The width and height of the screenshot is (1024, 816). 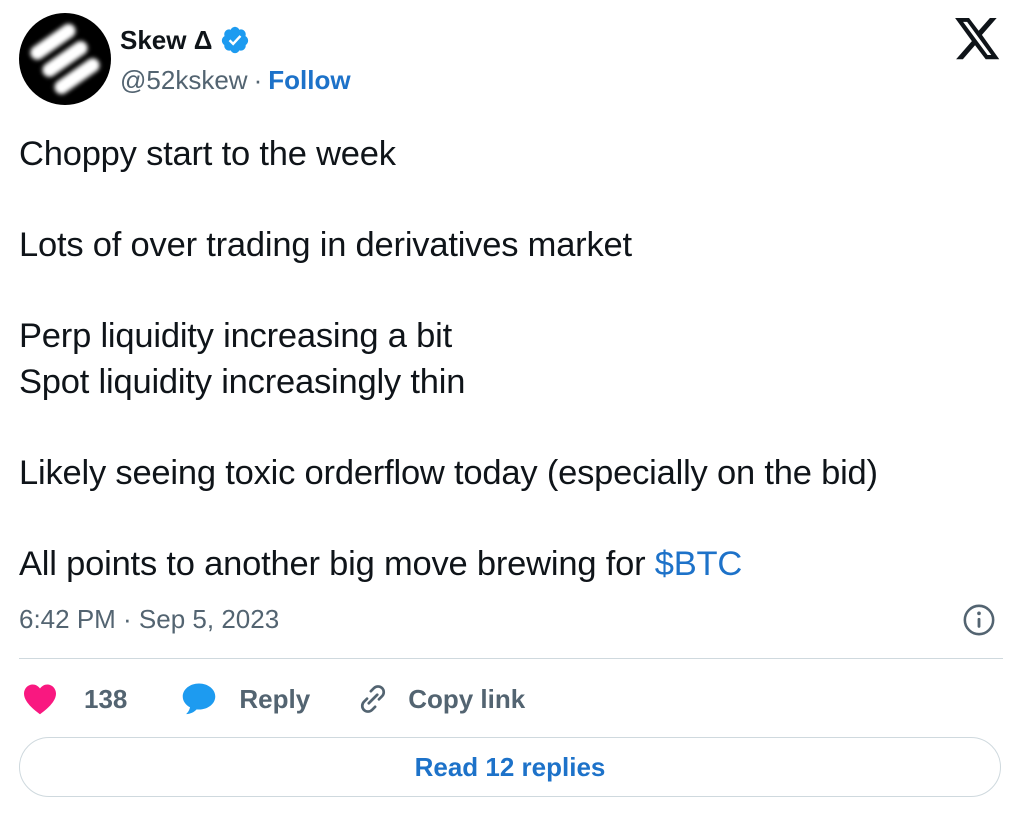 I want to click on copy-link-button: Copy link, so click(x=440, y=699).